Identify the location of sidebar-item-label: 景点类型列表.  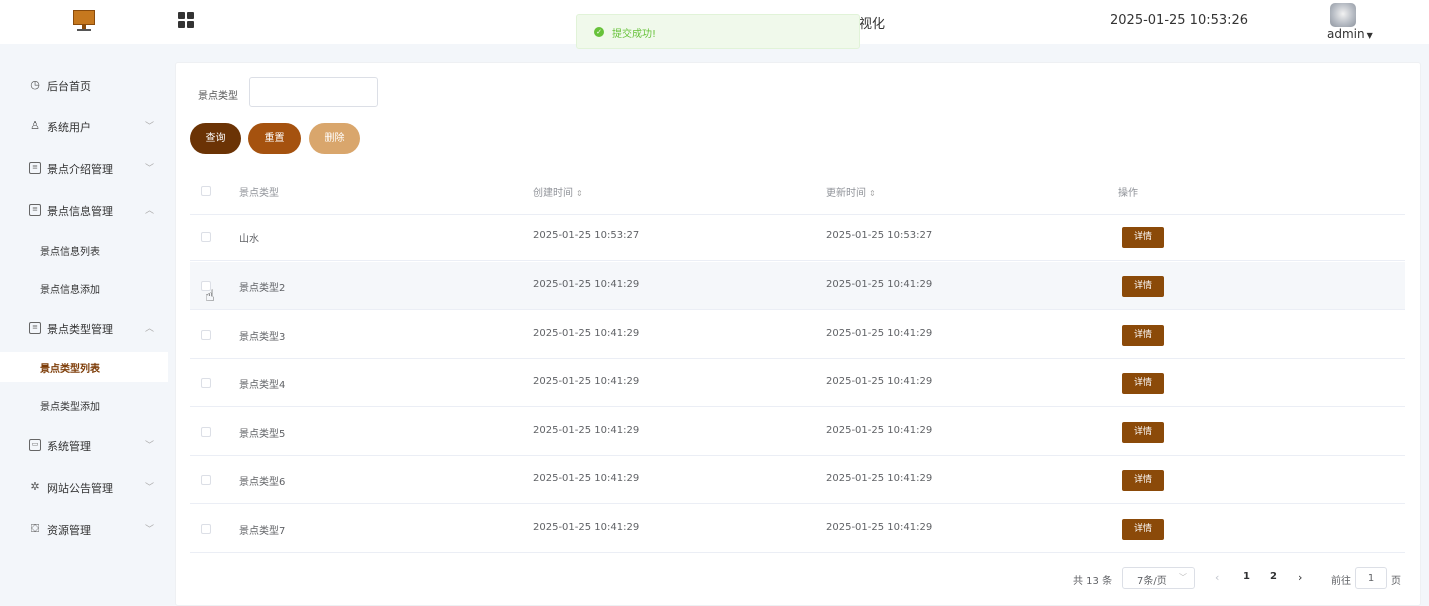
(70, 369).